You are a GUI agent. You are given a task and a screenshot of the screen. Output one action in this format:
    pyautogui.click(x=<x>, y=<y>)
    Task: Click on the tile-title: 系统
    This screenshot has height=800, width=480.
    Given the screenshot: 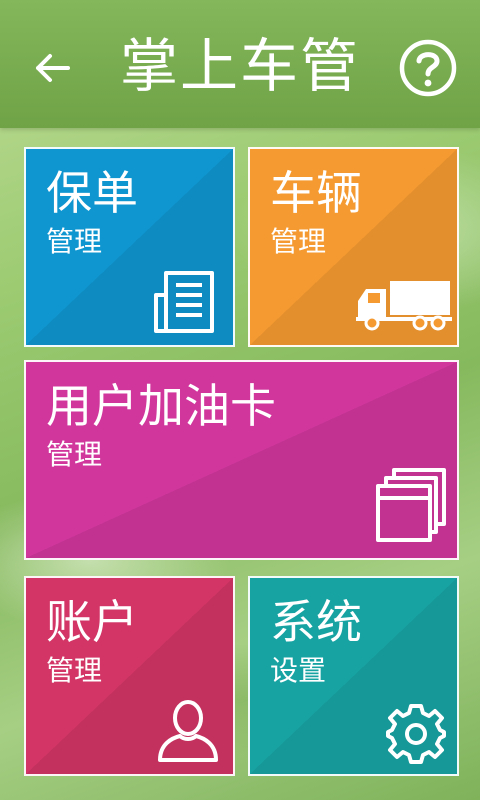 What is the action you would take?
    pyautogui.click(x=316, y=622)
    